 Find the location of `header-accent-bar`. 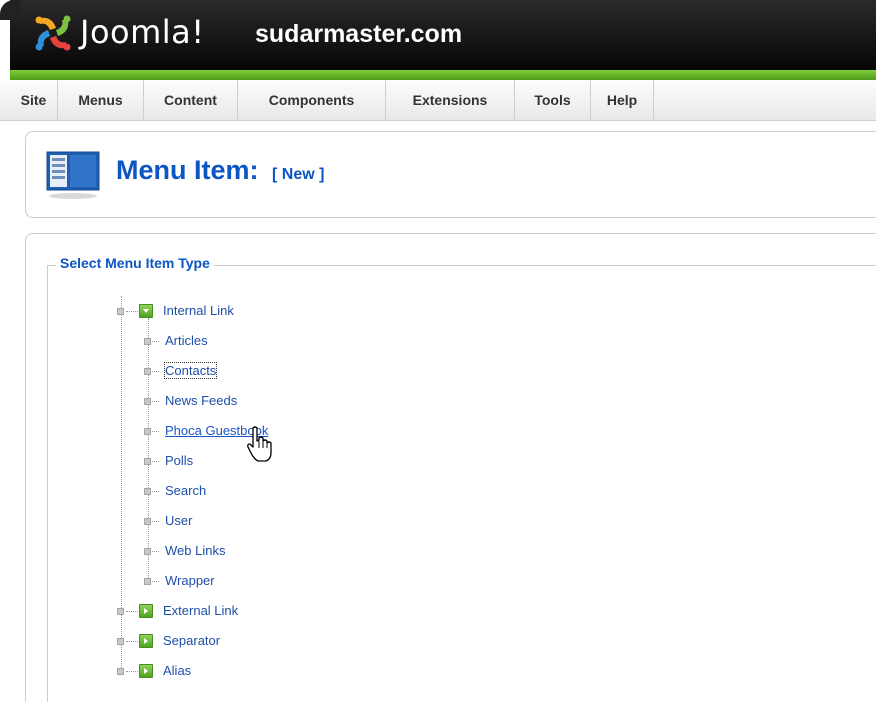

header-accent-bar is located at coordinates (443, 75).